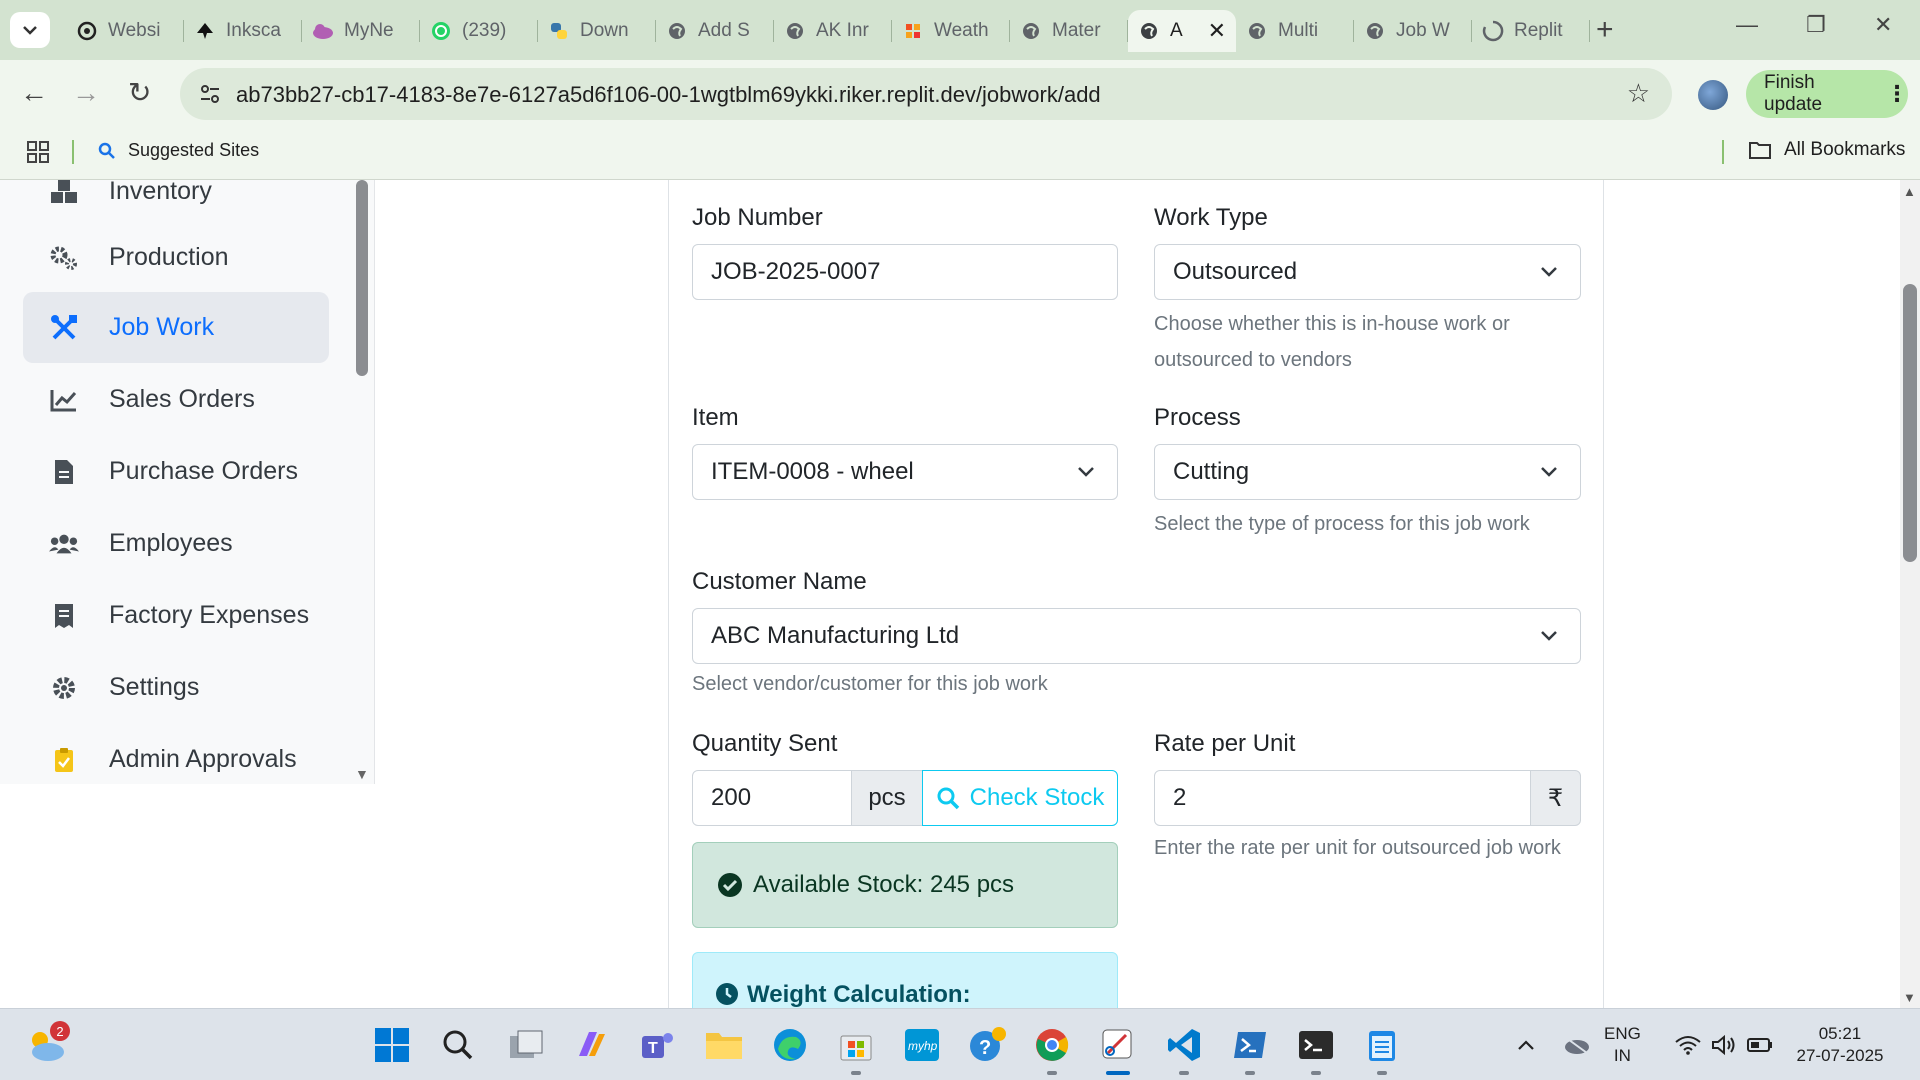  I want to click on sidebar-item-label: Sales Orders, so click(182, 399).